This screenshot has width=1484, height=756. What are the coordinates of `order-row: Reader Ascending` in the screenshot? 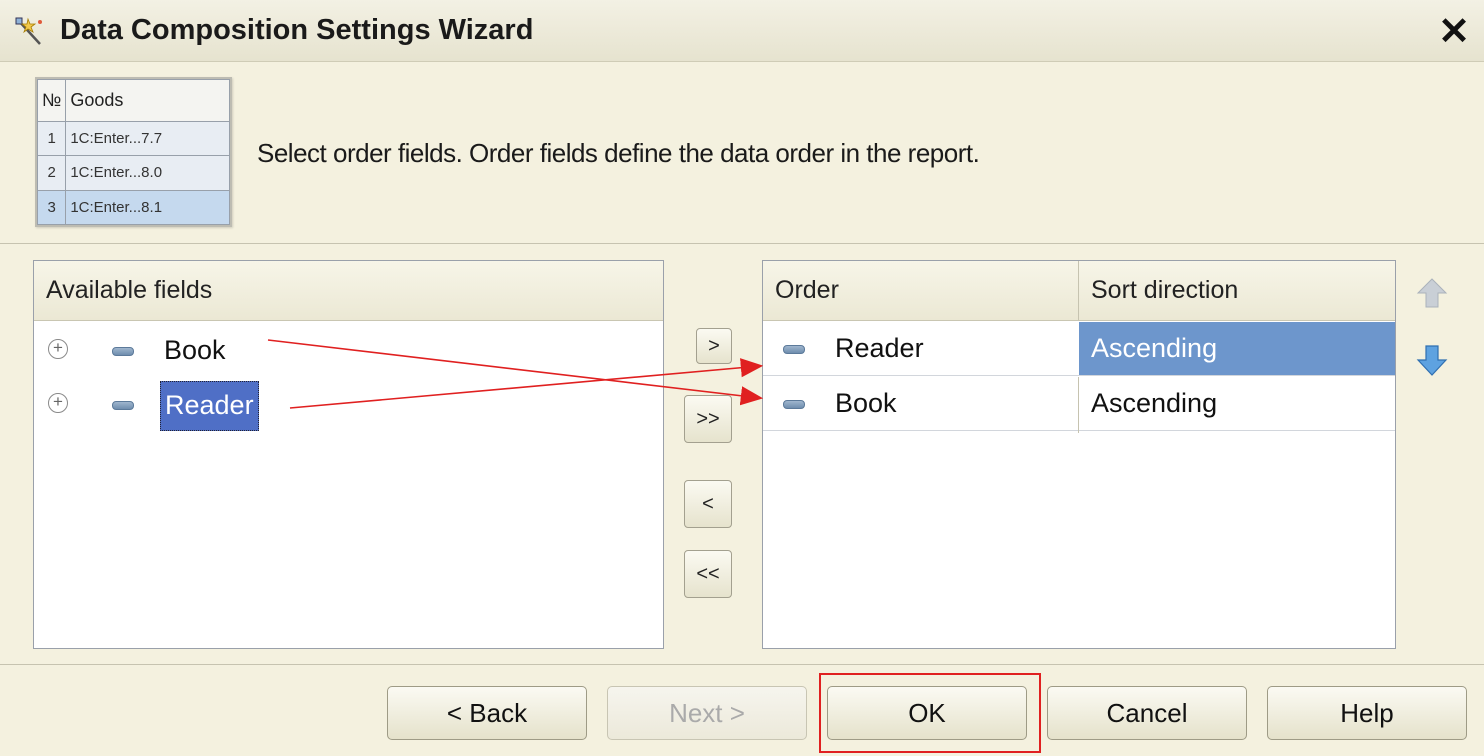 It's located at (1079, 349).